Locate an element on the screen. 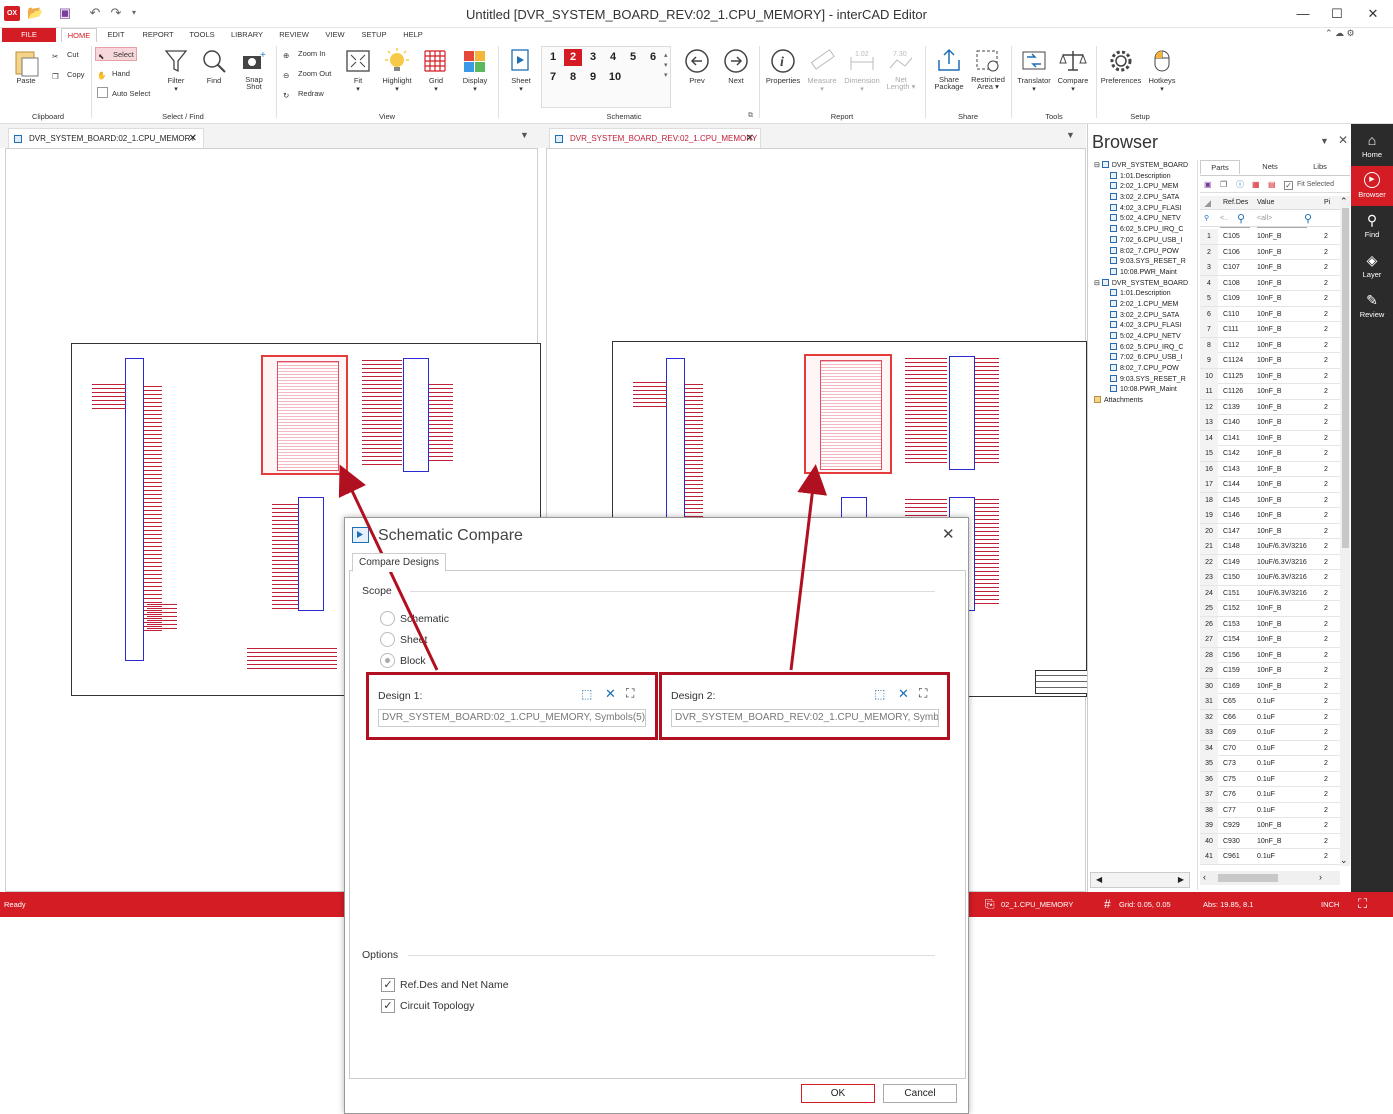  table-row: 38 C77 0.1uF 2 is located at coordinates (1270, 810).